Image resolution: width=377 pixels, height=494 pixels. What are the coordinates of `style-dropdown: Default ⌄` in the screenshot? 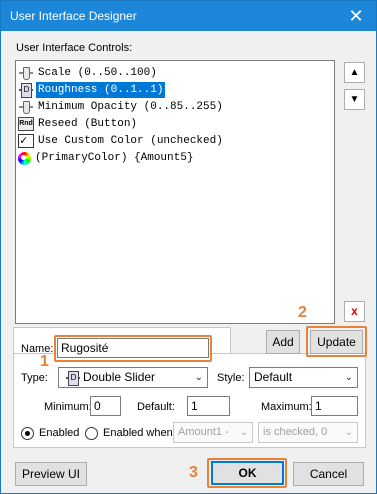 It's located at (303, 377).